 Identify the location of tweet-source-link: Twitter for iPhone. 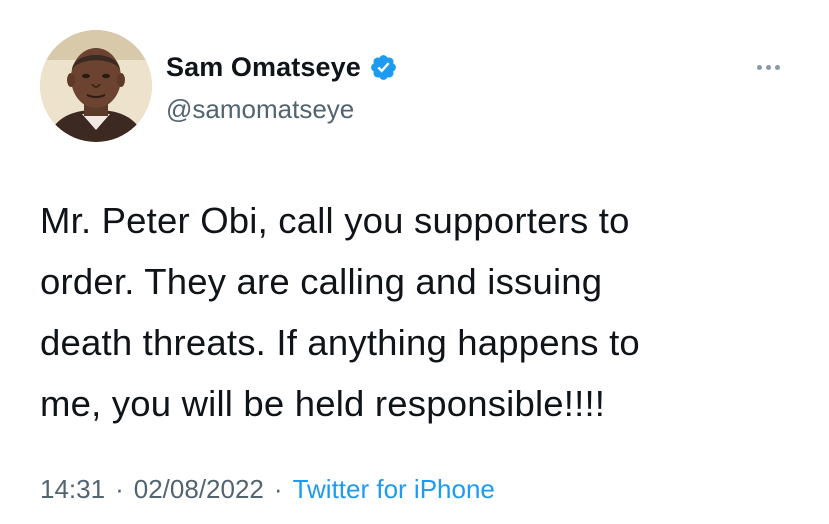
(394, 489).